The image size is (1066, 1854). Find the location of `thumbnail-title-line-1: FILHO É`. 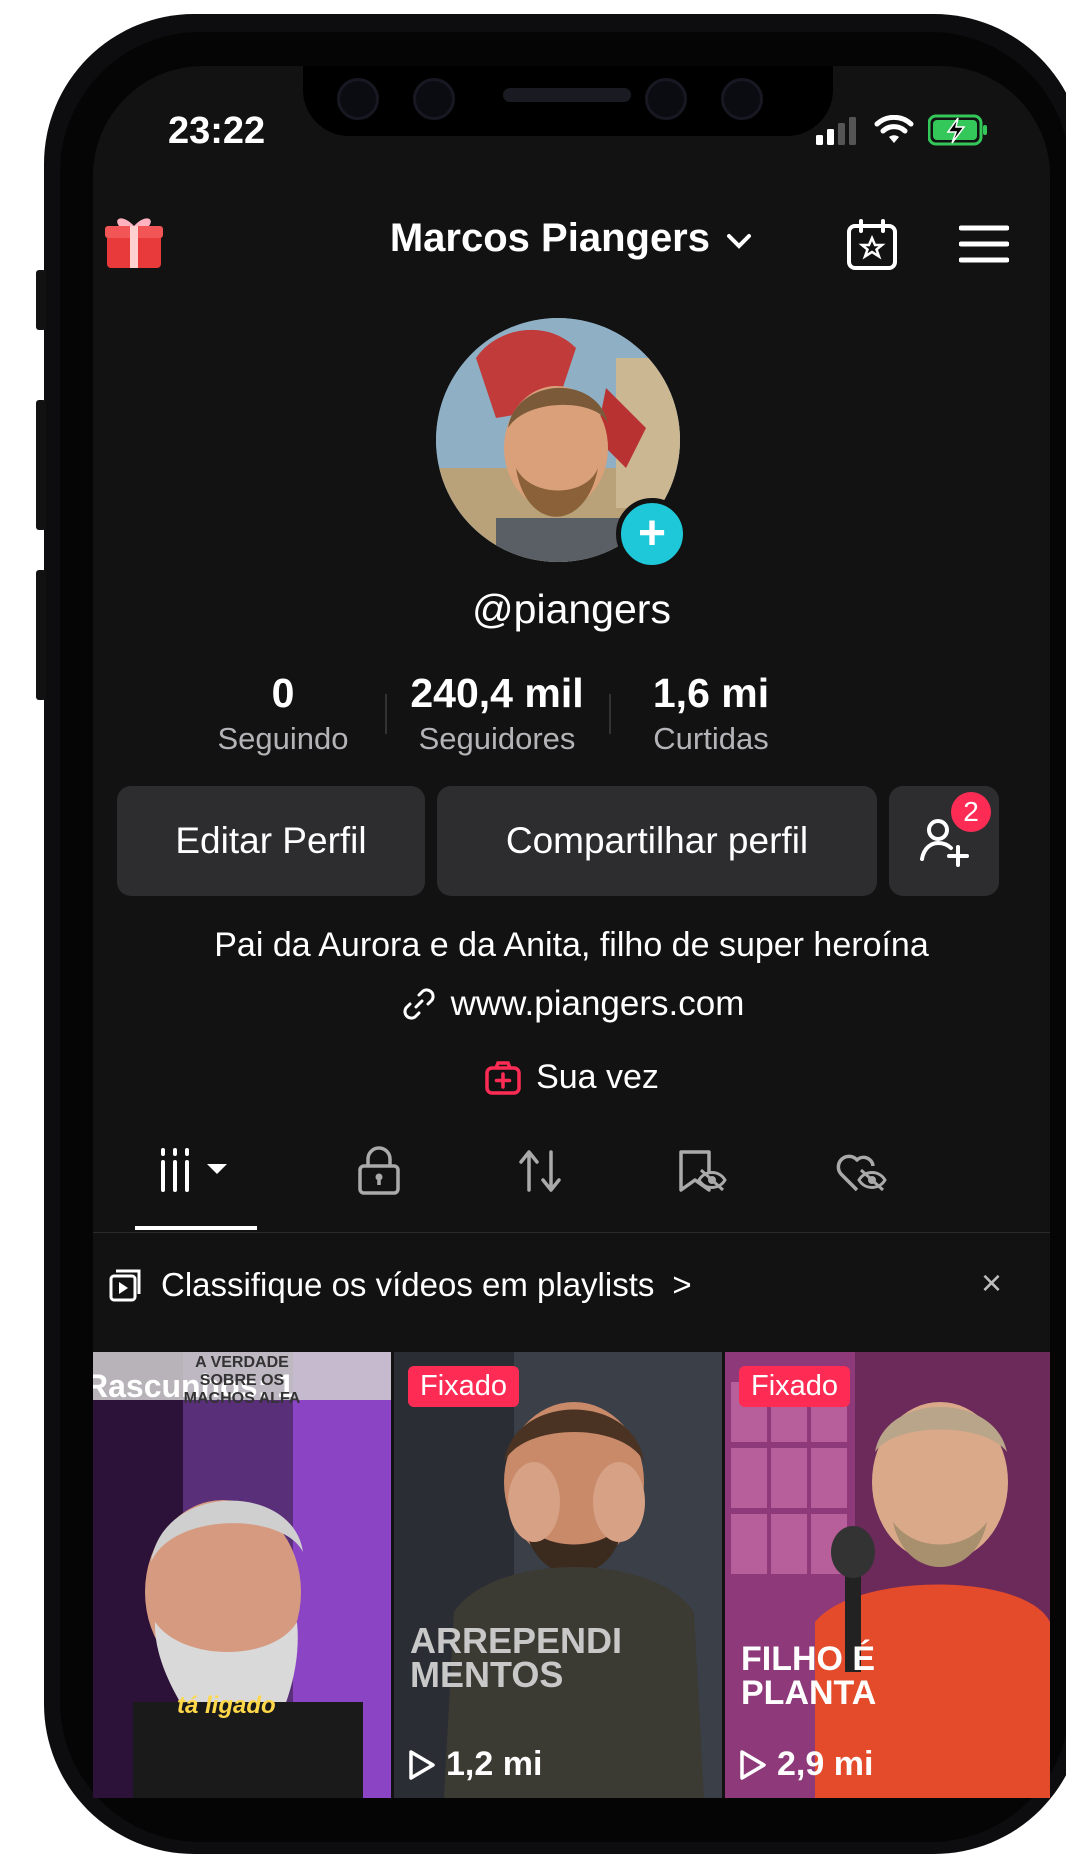

thumbnail-title-line-1: FILHO É is located at coordinates (808, 1659).